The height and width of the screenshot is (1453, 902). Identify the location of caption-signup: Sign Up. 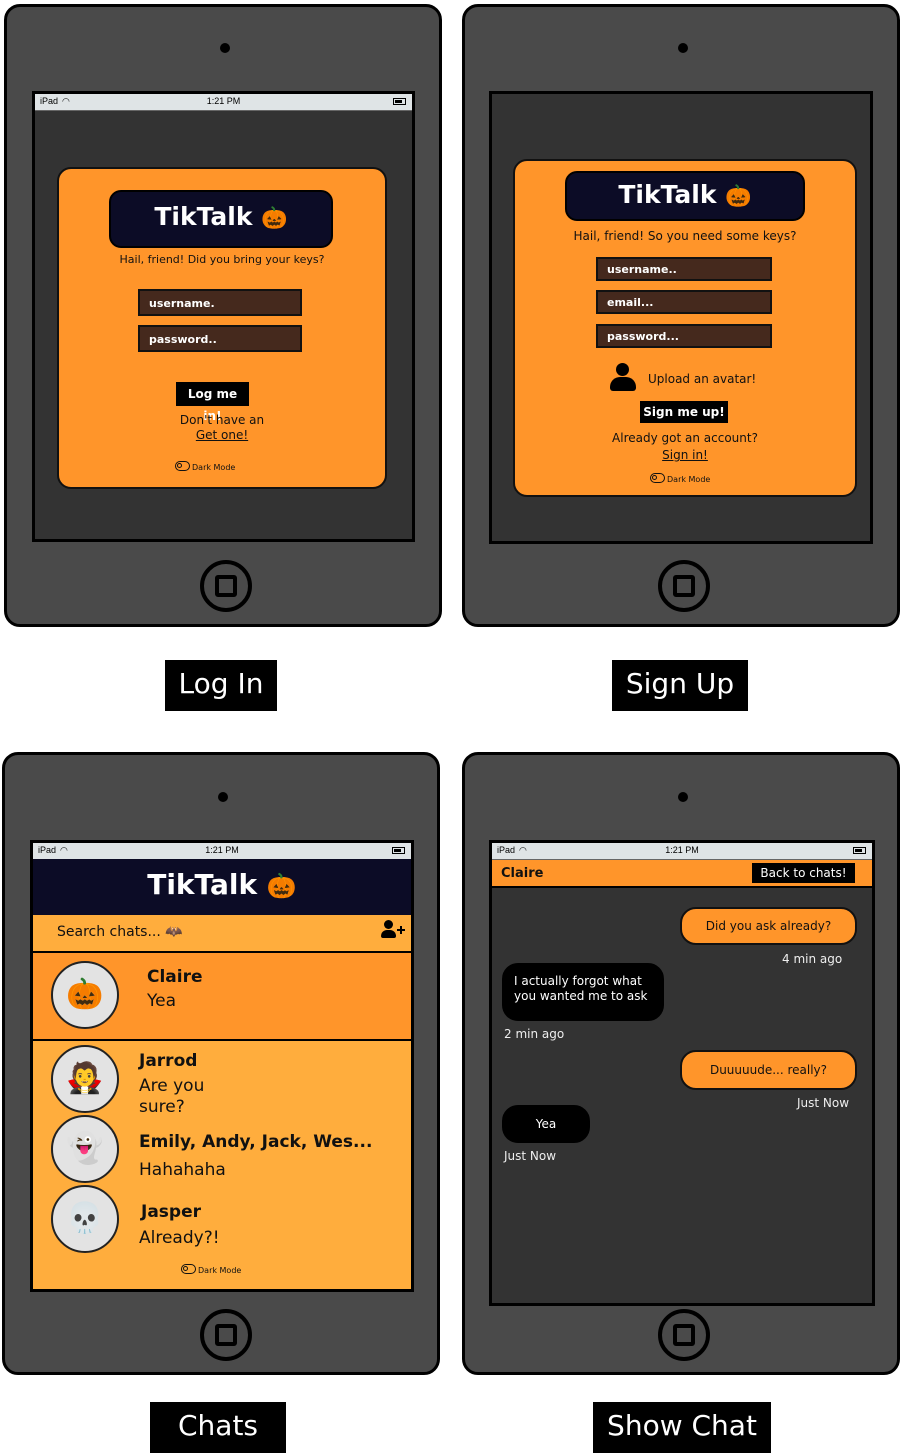
(680, 685).